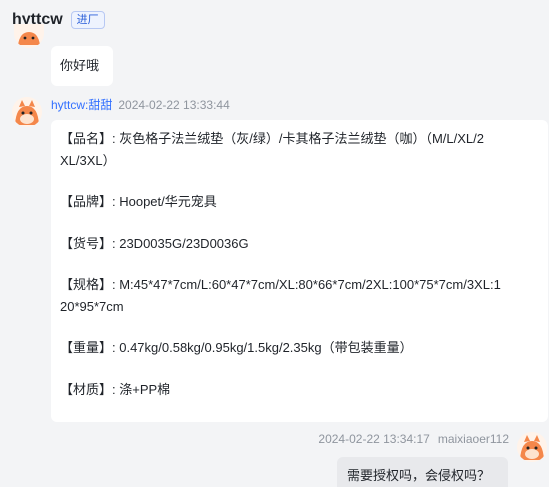 This screenshot has width=549, height=487. Describe the element at coordinates (374, 439) in the screenshot. I see `message-time: 2024-02-22 13:34:17` at that location.